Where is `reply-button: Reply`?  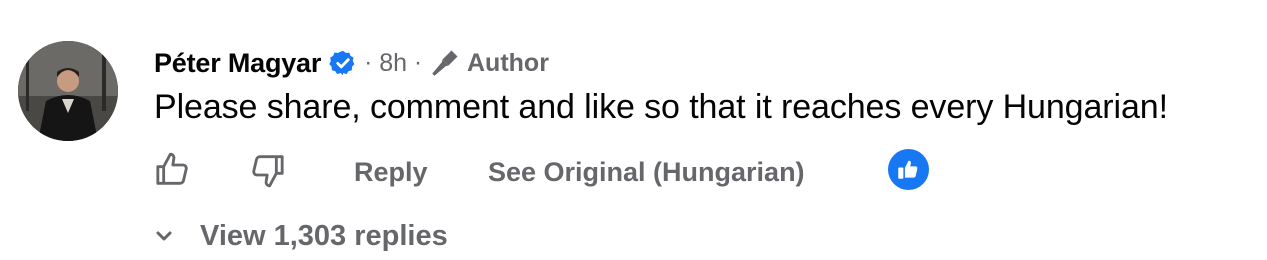
reply-button: Reply is located at coordinates (391, 172).